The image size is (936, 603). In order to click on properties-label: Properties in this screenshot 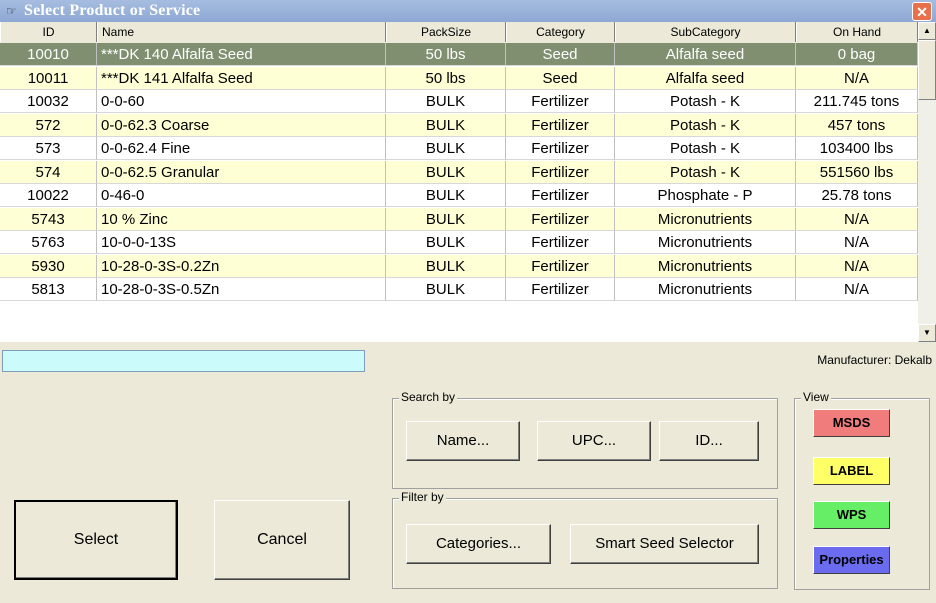, I will do `click(851, 559)`.